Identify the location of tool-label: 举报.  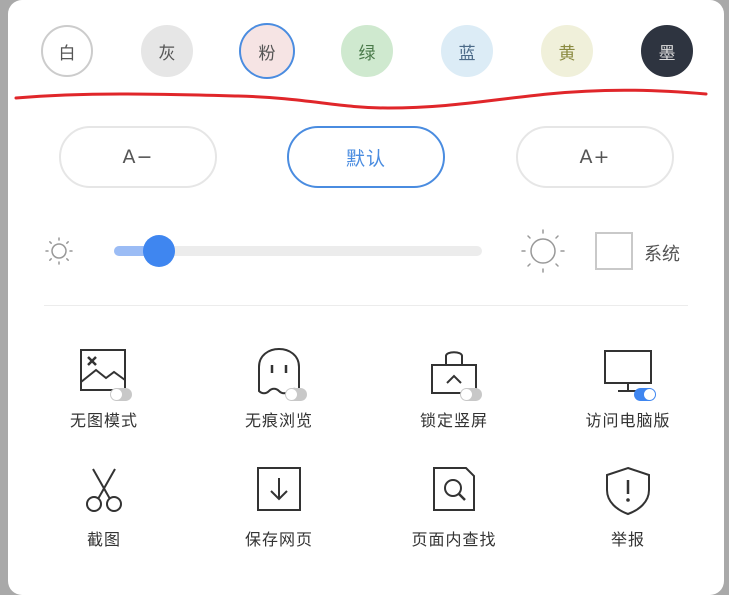
(627, 539).